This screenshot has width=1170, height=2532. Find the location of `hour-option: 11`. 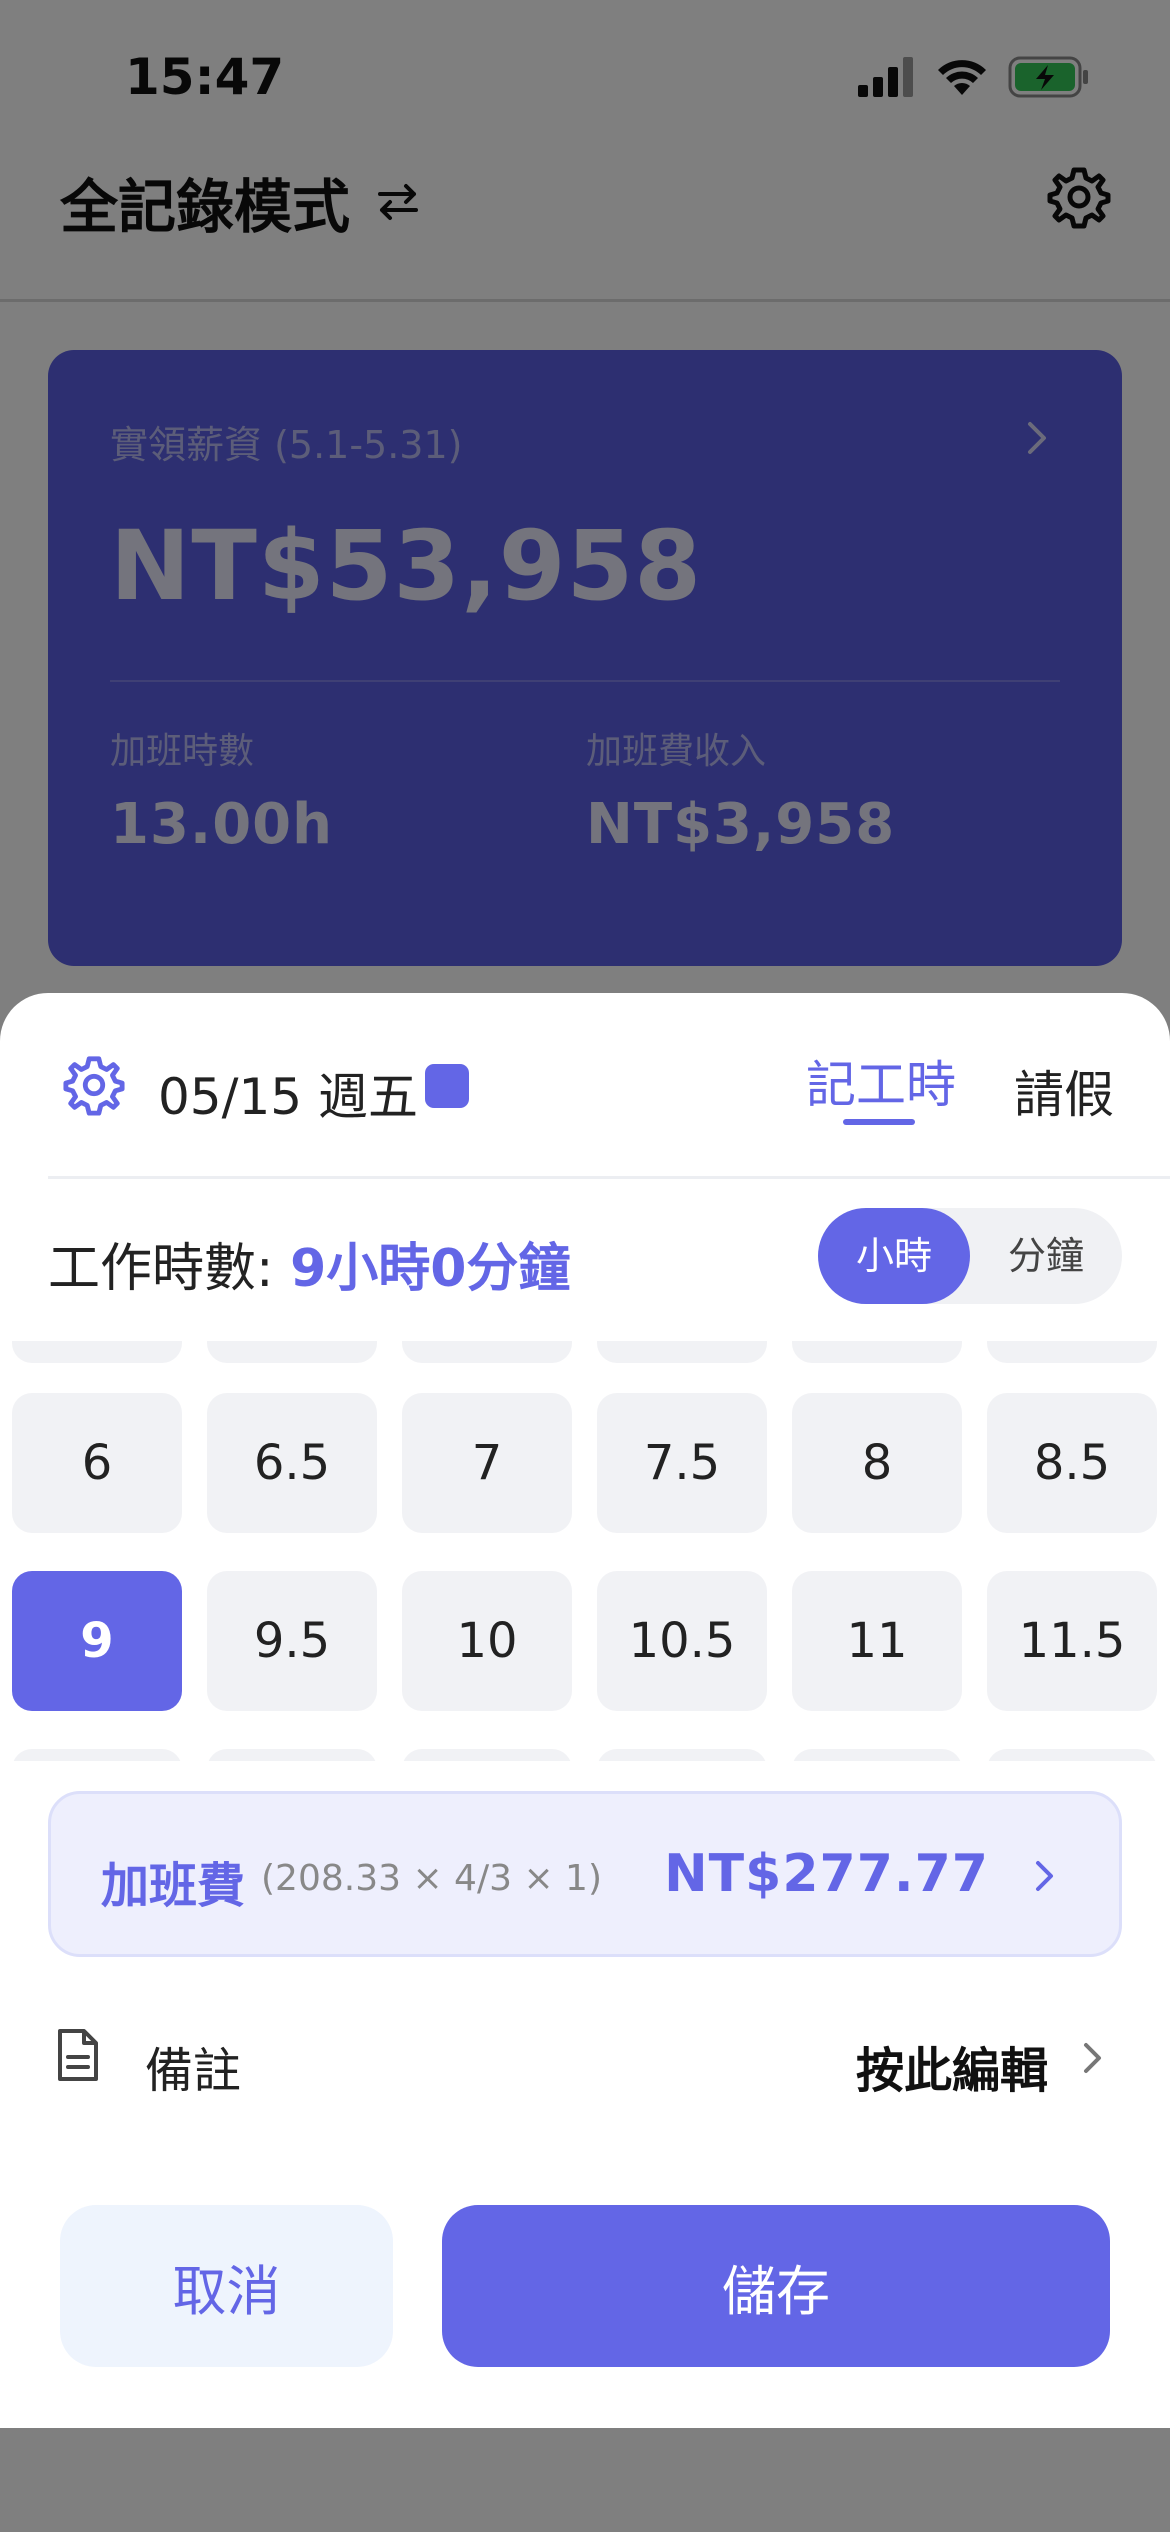

hour-option: 11 is located at coordinates (877, 1641).